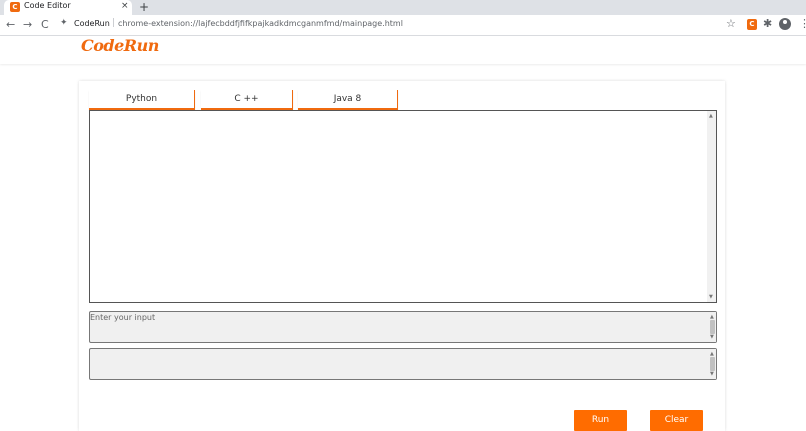 The width and height of the screenshot is (806, 431). Describe the element at coordinates (120, 45) in the screenshot. I see `coderun-logo: CodeRun` at that location.